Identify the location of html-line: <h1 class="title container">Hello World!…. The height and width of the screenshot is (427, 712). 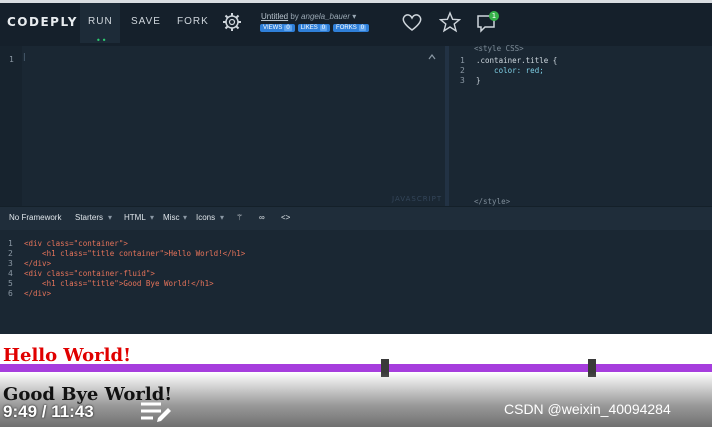
(135, 253).